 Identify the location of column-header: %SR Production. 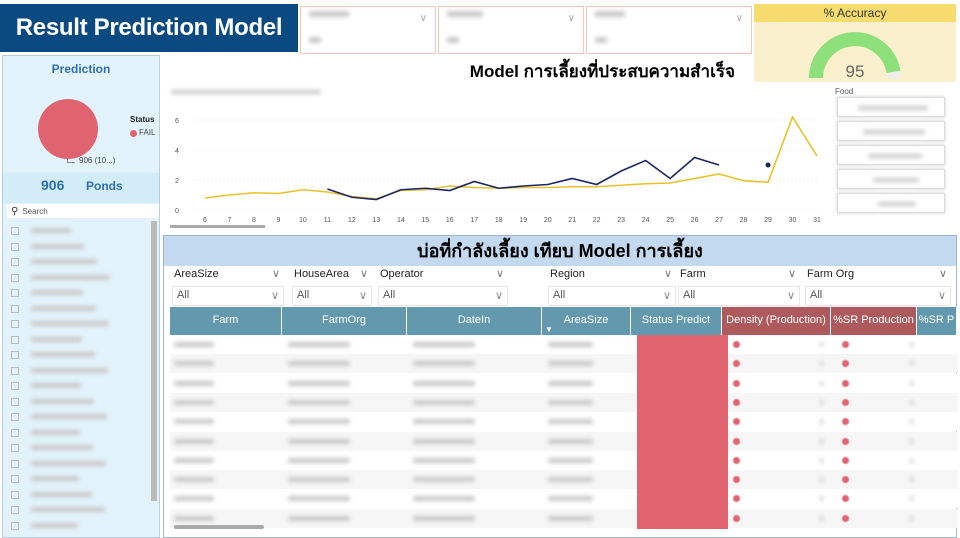
(874, 321).